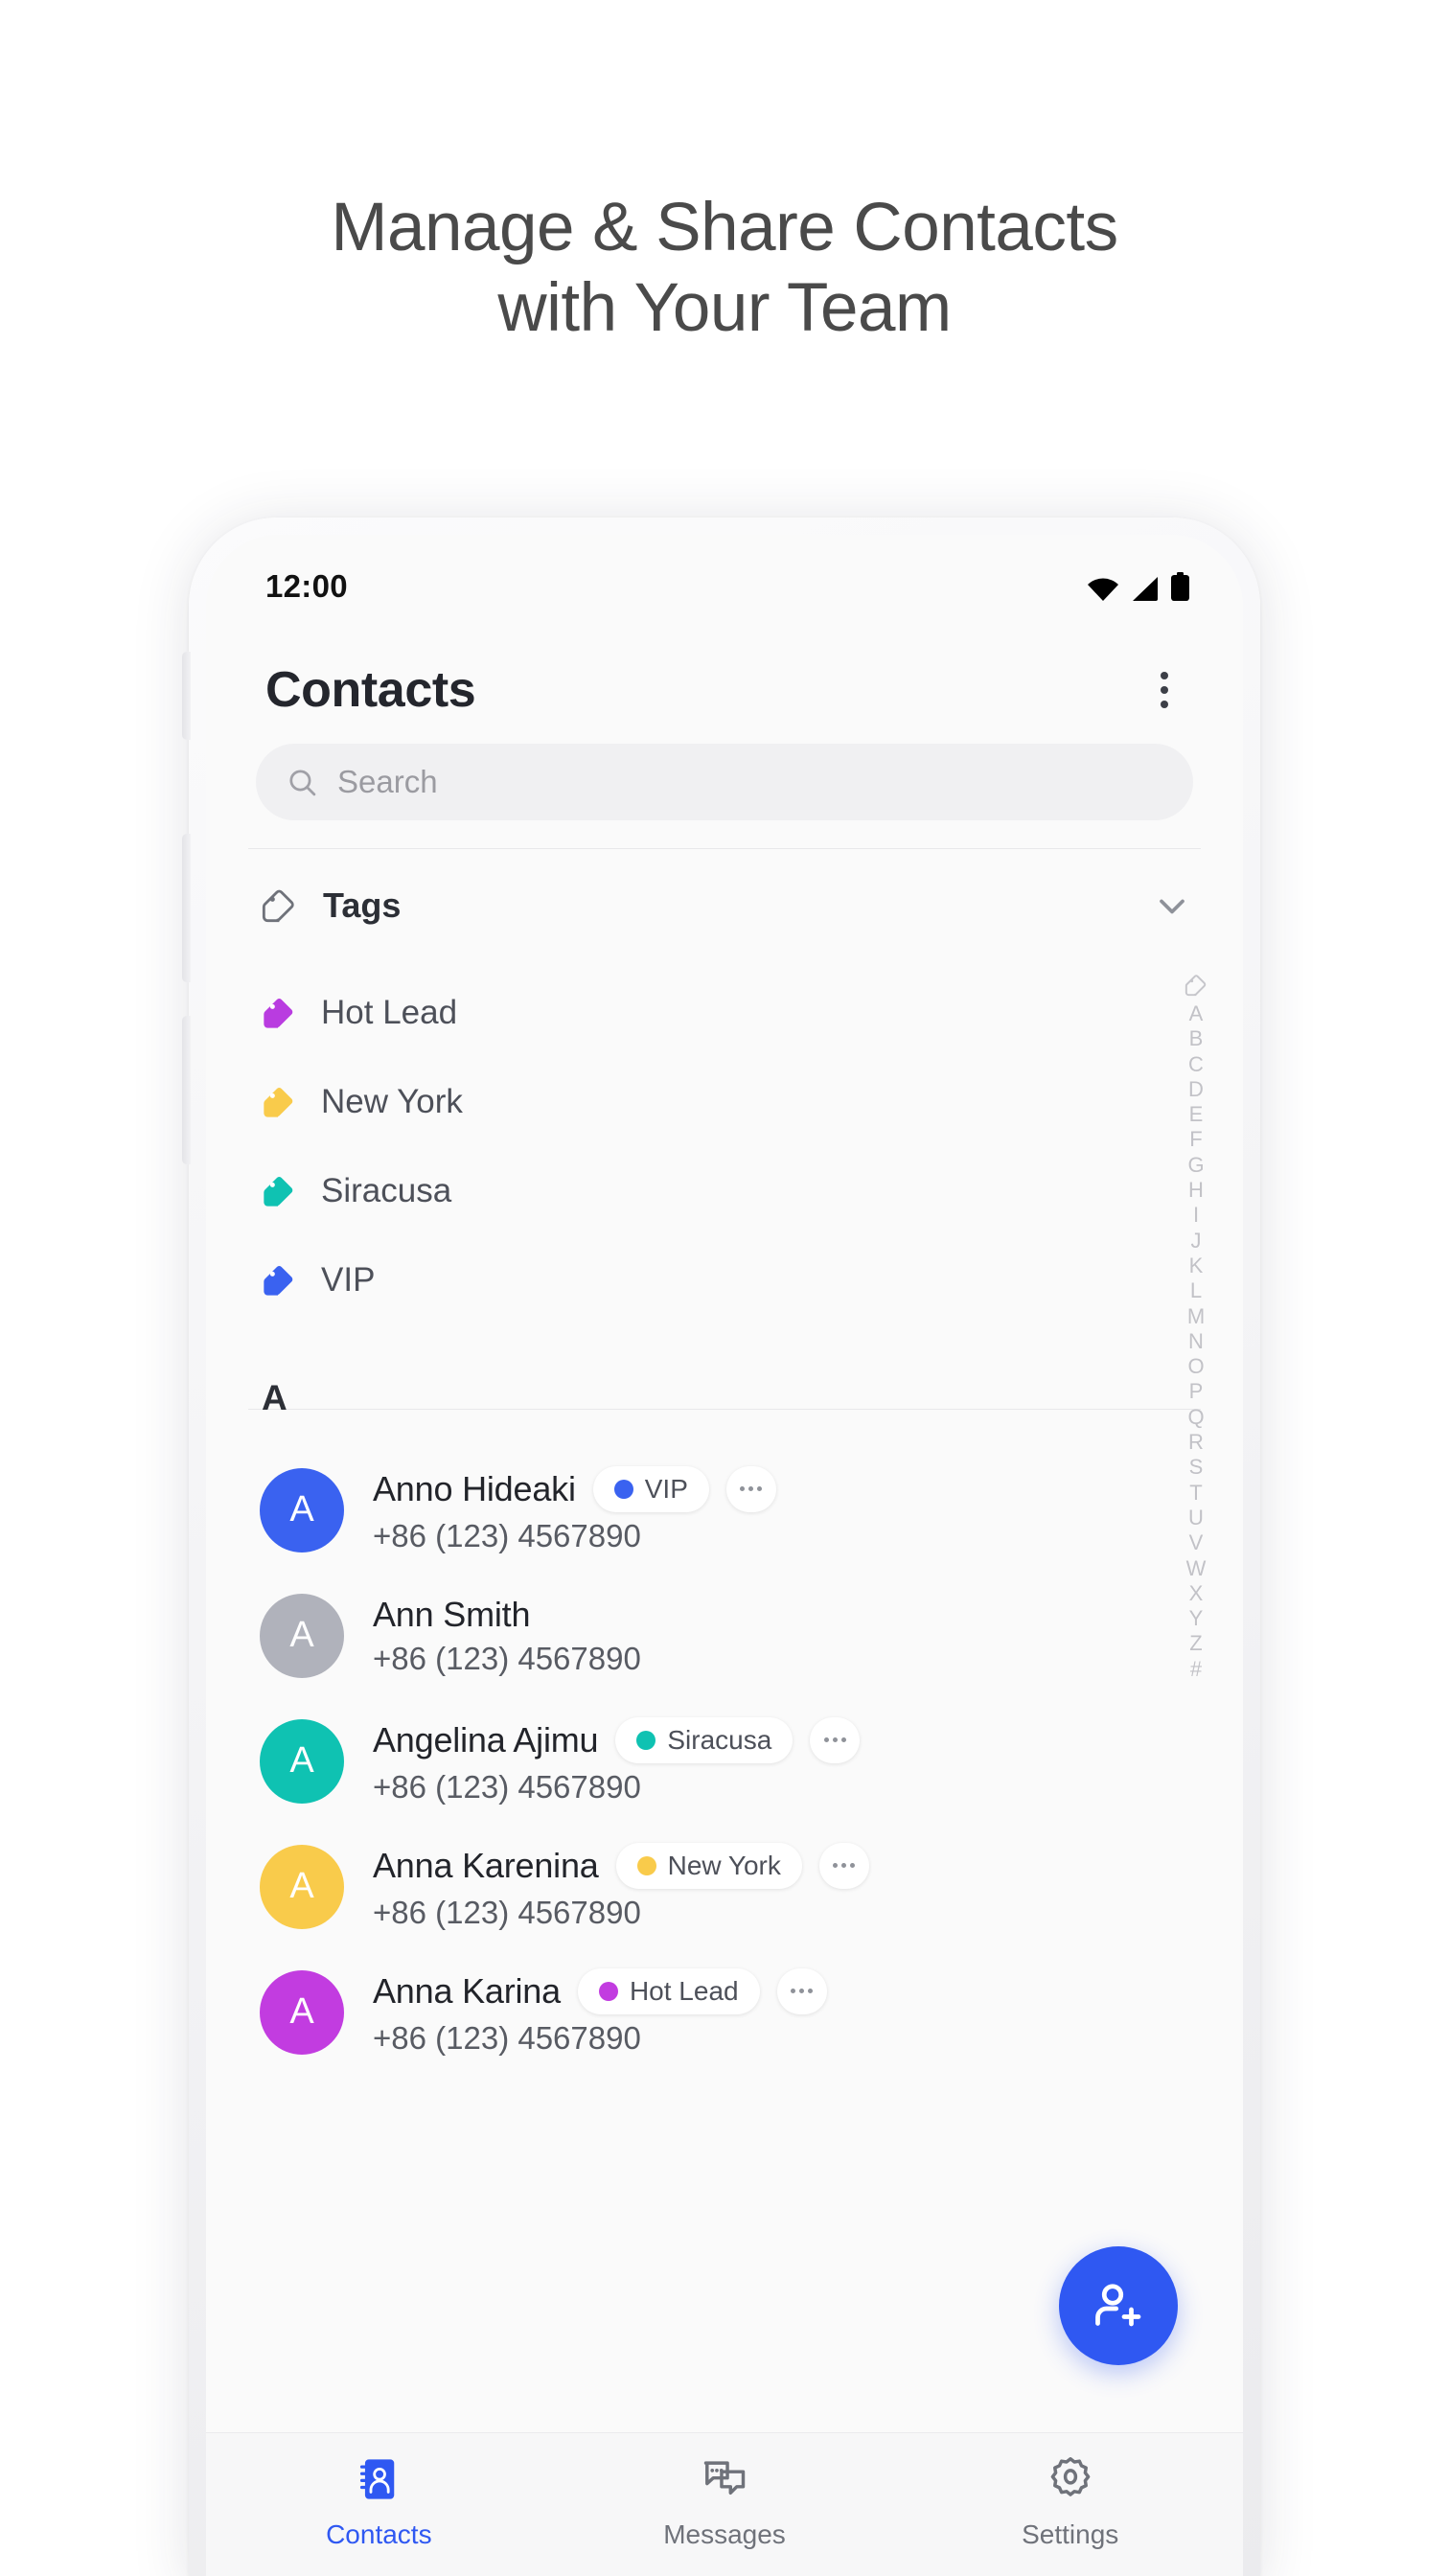 This screenshot has width=1449, height=2576. What do you see at coordinates (1196, 1114) in the screenshot?
I see `index-letter: E` at bounding box center [1196, 1114].